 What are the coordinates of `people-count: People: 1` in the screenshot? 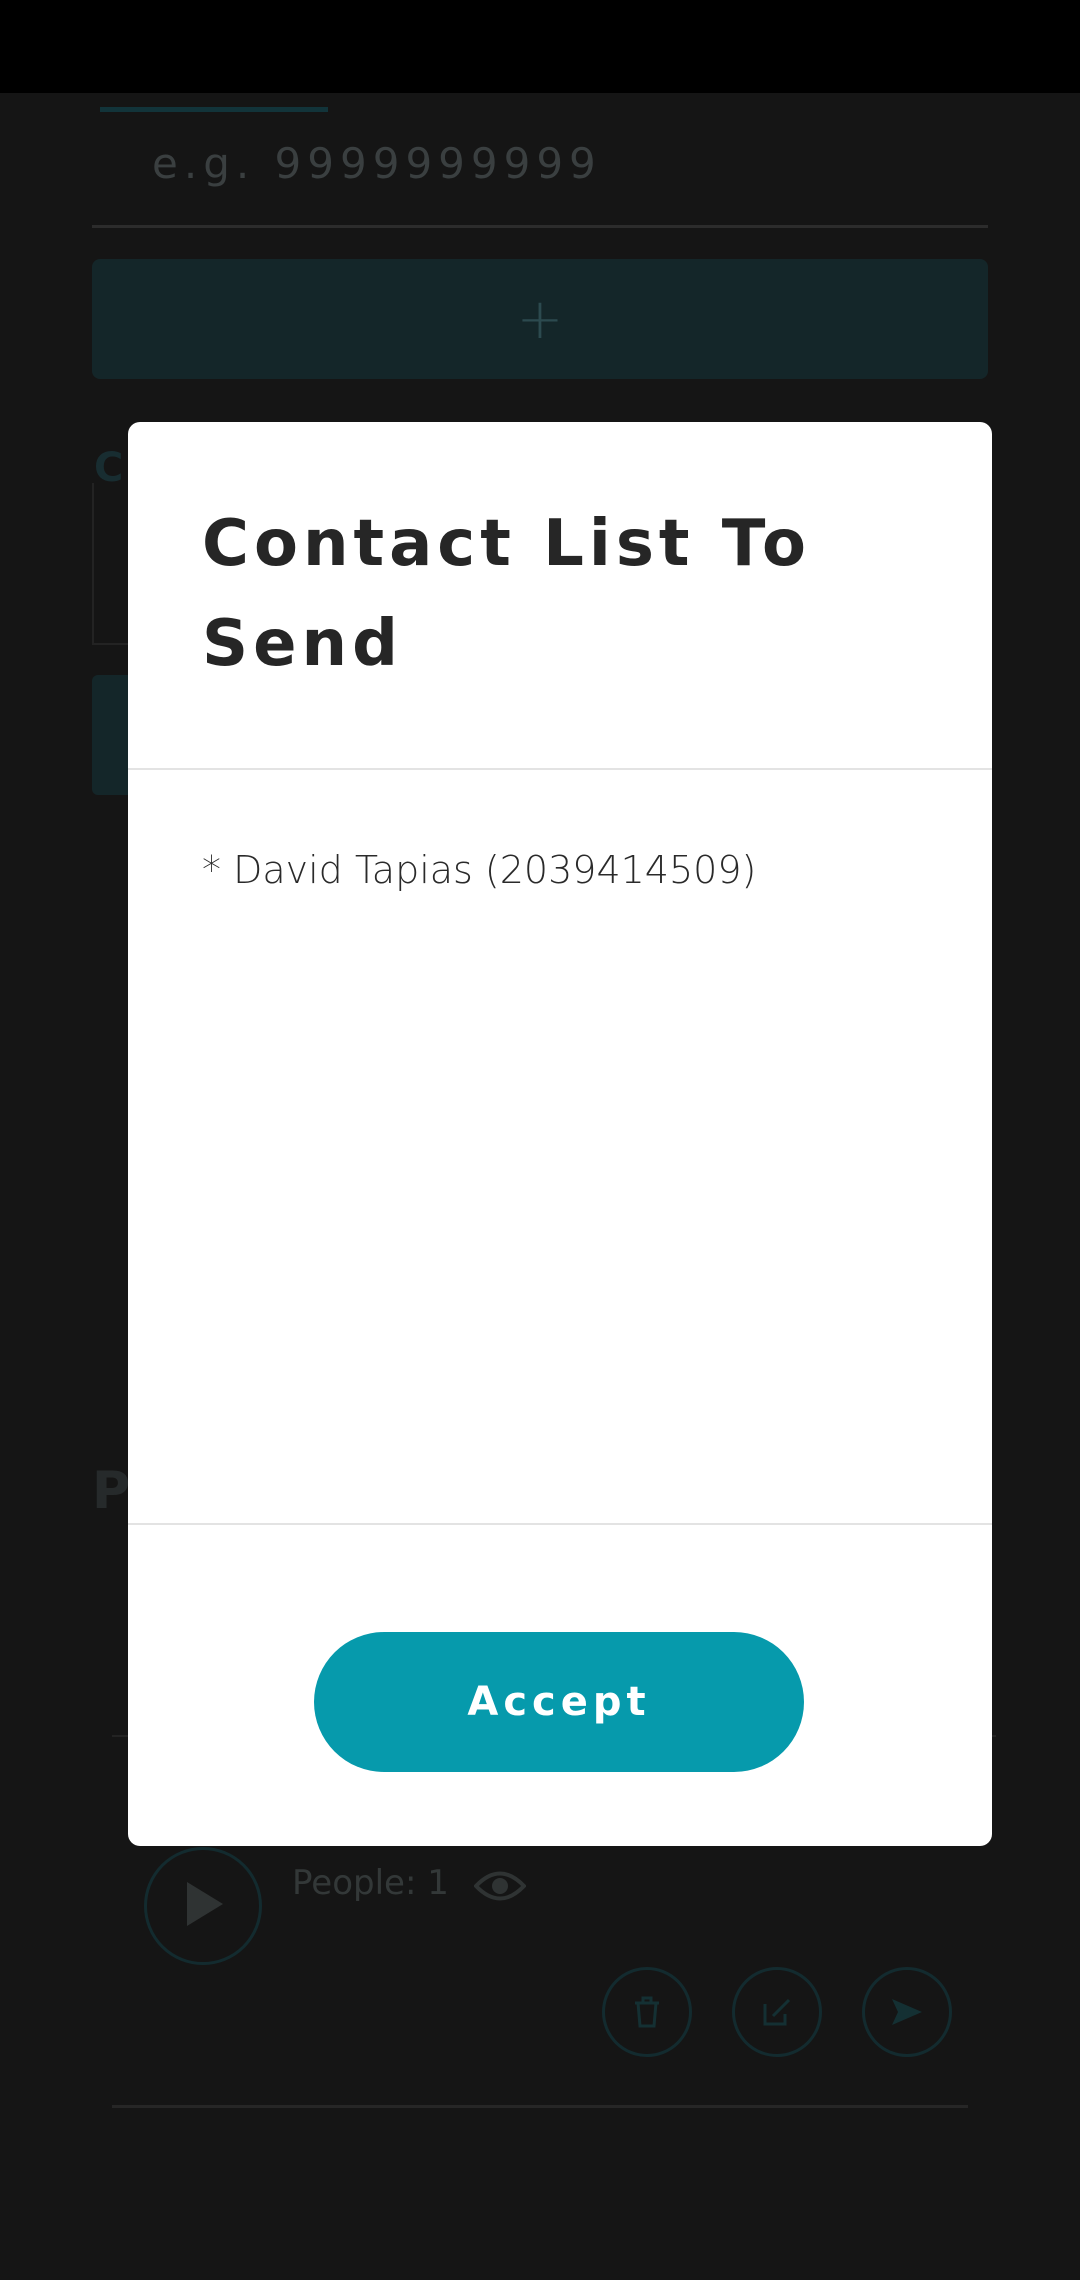 It's located at (370, 1883).